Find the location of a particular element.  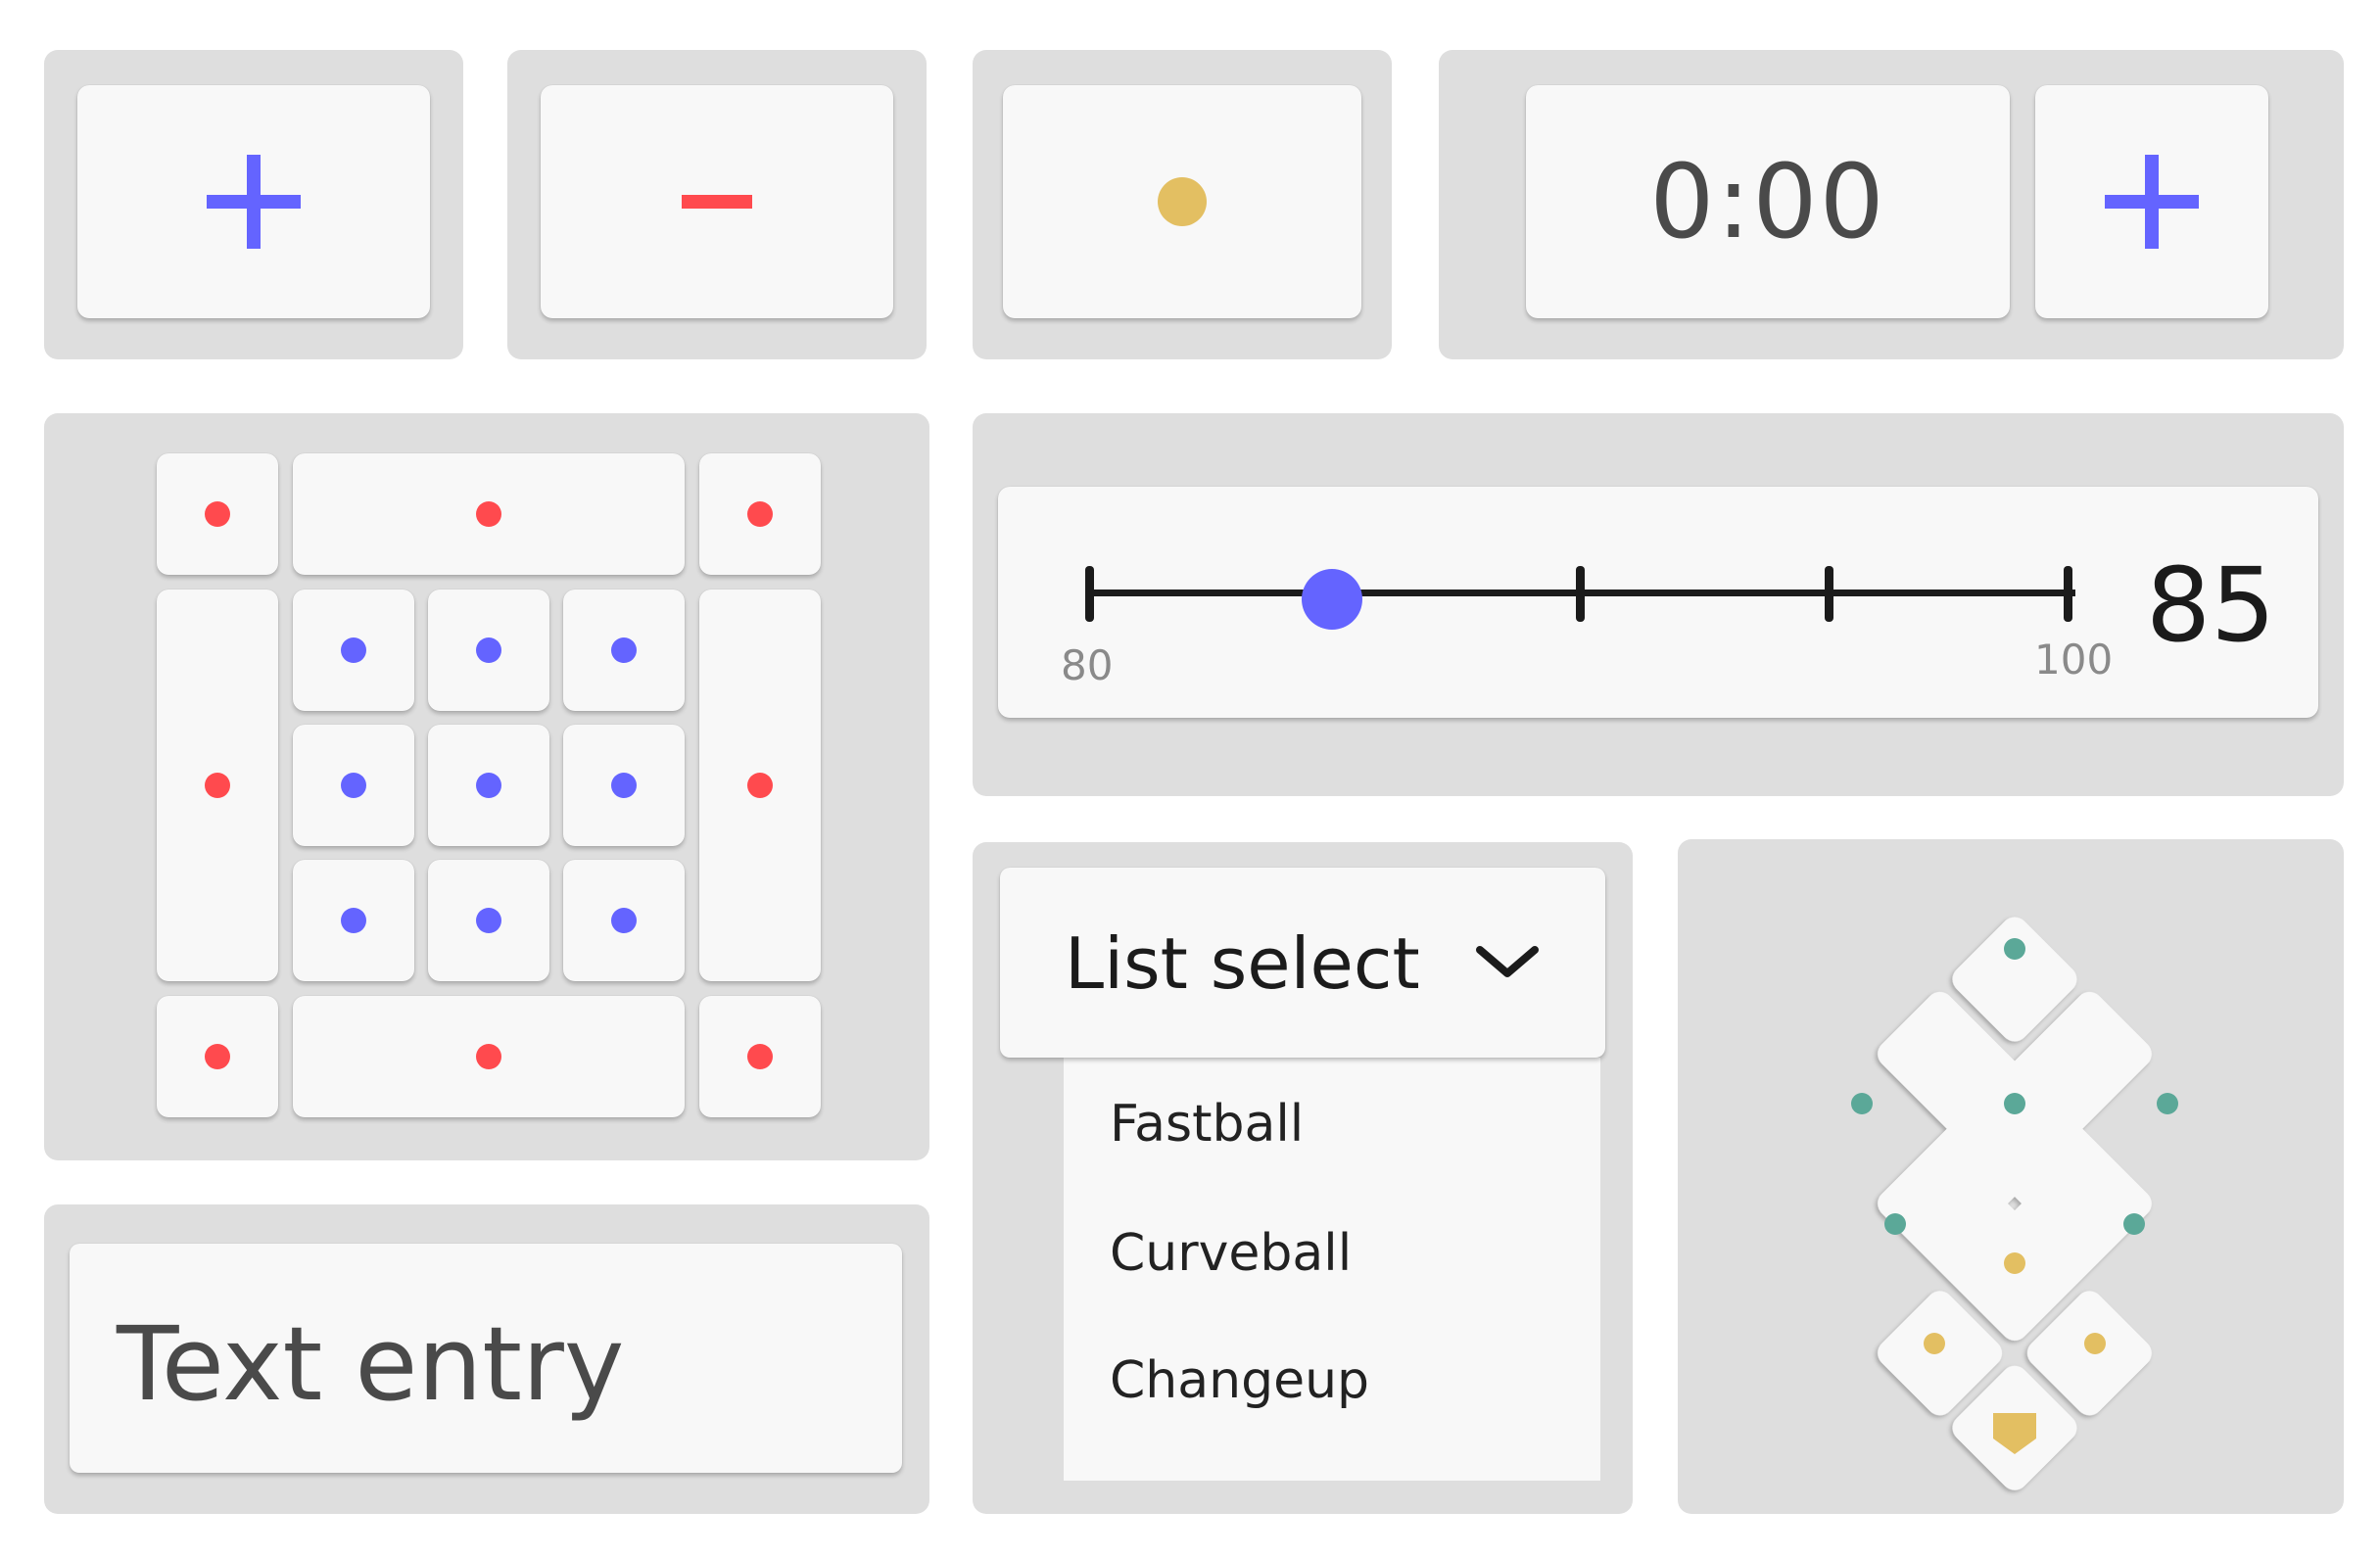

text-entry-field: Text entry is located at coordinates (486, 1358).